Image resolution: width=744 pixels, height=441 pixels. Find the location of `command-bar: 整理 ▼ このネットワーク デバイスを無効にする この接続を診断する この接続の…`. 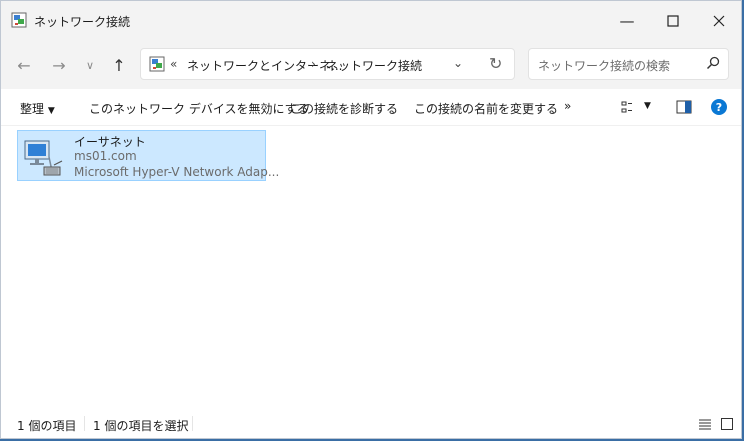

command-bar: 整理 ▼ このネットワーク デバイスを無効にする この接続を診断する この接続の… is located at coordinates (371, 107).